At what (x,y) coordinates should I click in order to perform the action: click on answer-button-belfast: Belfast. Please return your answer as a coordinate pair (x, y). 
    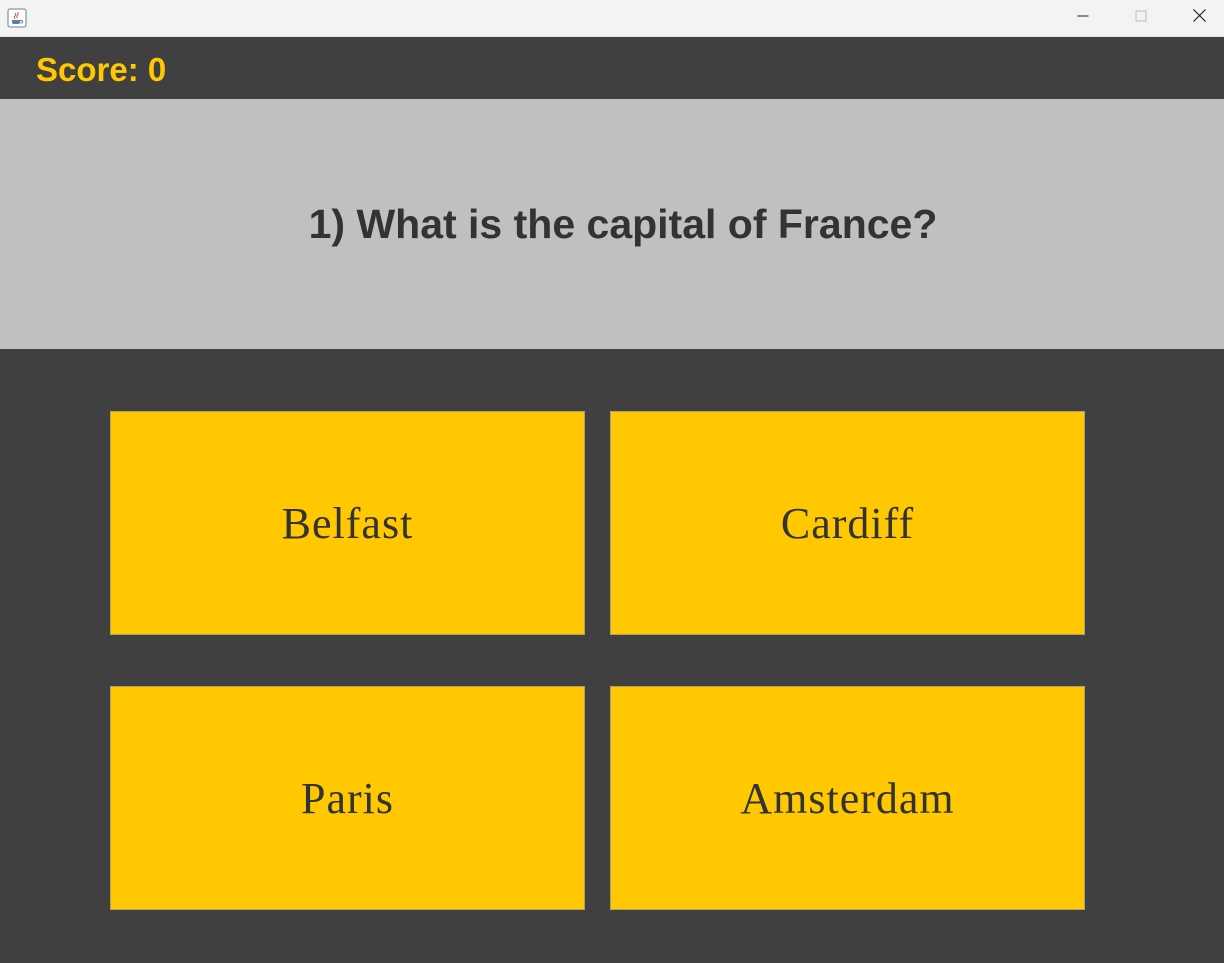
    Looking at the image, I should click on (347, 523).